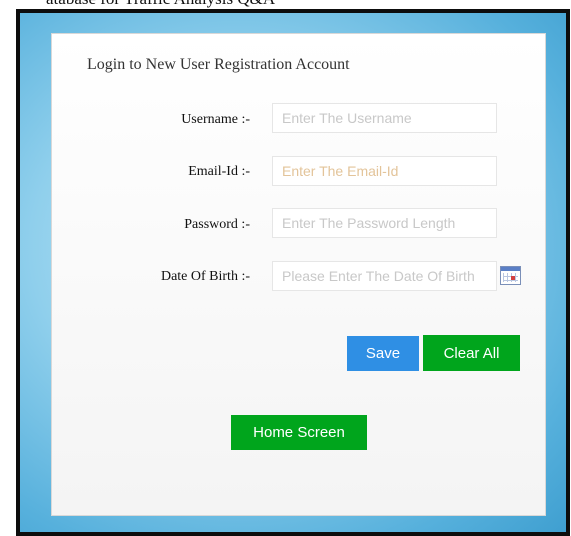 The height and width of the screenshot is (536, 571). What do you see at coordinates (383, 353) in the screenshot?
I see `save-button: Save` at bounding box center [383, 353].